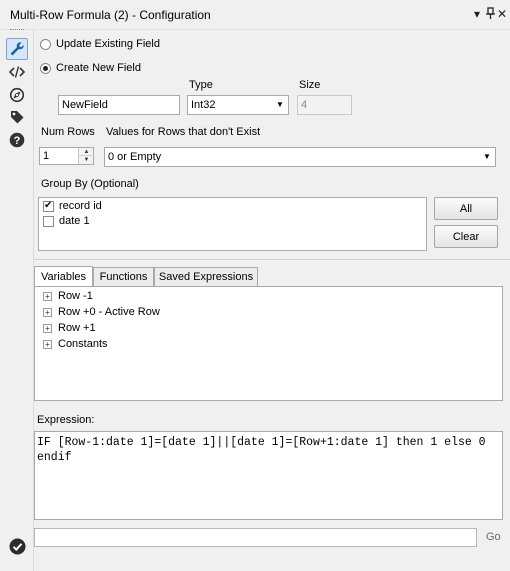 The image size is (510, 571). What do you see at coordinates (74, 221) in the screenshot?
I see `group-by-item-label: date 1` at bounding box center [74, 221].